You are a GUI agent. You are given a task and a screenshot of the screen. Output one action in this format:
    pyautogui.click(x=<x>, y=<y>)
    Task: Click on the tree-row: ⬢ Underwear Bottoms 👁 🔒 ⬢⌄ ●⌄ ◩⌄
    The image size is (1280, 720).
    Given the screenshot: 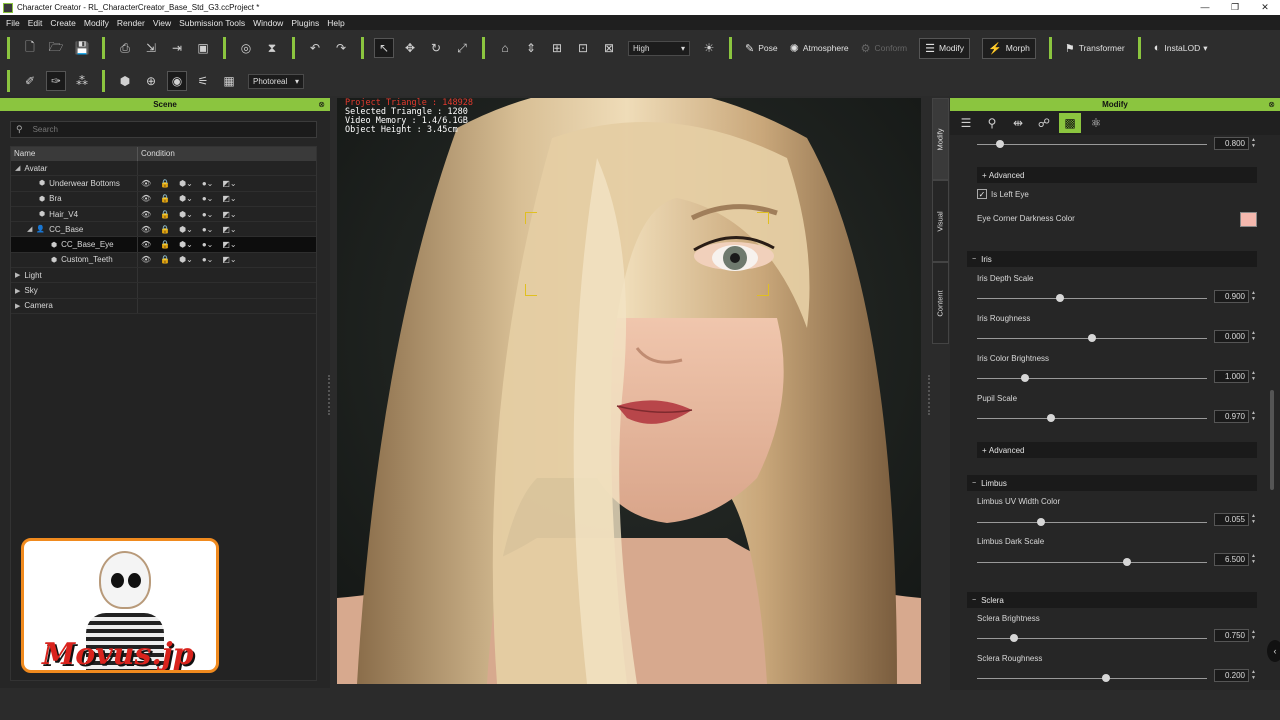 What is the action you would take?
    pyautogui.click(x=163, y=184)
    